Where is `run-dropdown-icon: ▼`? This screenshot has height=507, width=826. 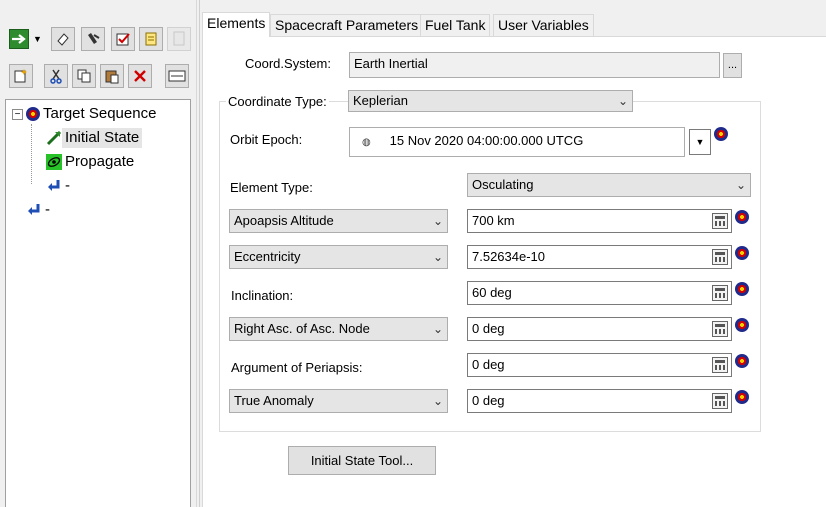
run-dropdown-icon: ▼ is located at coordinates (39, 39).